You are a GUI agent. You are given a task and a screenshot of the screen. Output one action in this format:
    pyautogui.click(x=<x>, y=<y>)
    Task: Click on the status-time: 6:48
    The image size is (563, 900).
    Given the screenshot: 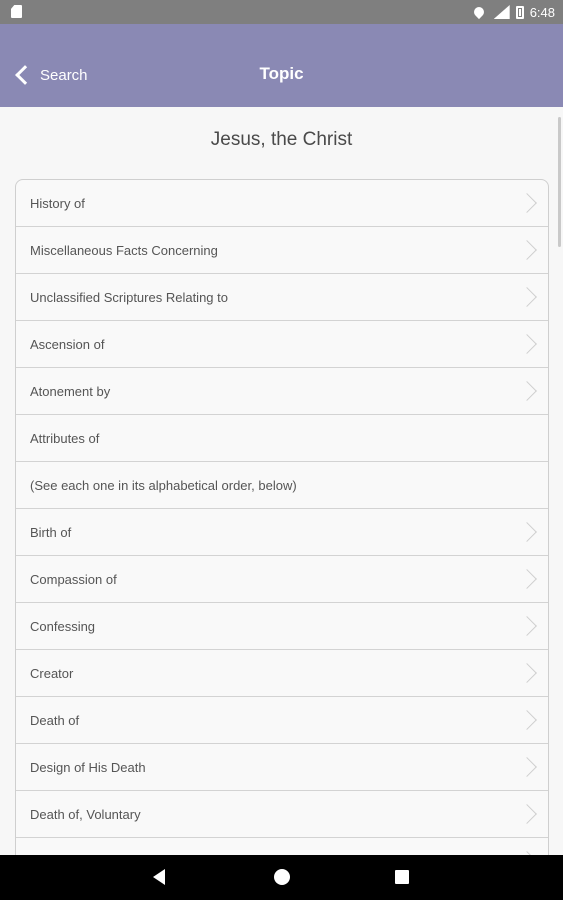 What is the action you would take?
    pyautogui.click(x=542, y=12)
    